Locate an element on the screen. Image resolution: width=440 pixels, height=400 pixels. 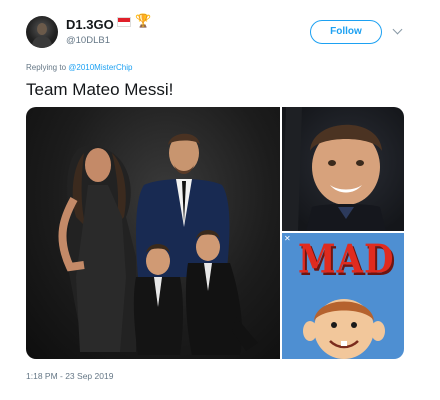
trophy-icon: 🏆 is located at coordinates (143, 20).